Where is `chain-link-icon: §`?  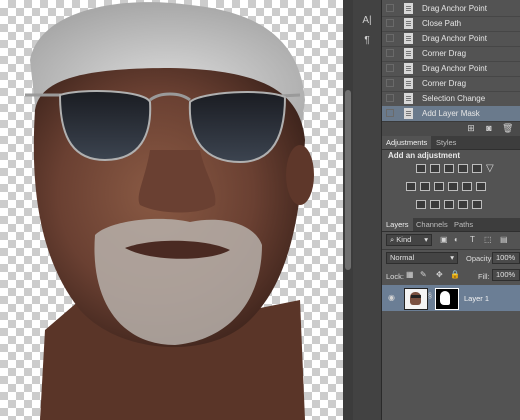 chain-link-icon: § is located at coordinates (430, 296).